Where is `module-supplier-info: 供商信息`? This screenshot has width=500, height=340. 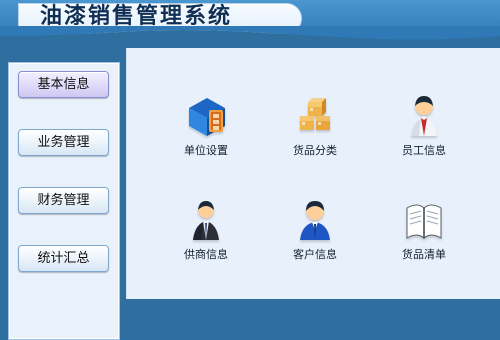
module-supplier-info: 供商信息 is located at coordinates (206, 232).